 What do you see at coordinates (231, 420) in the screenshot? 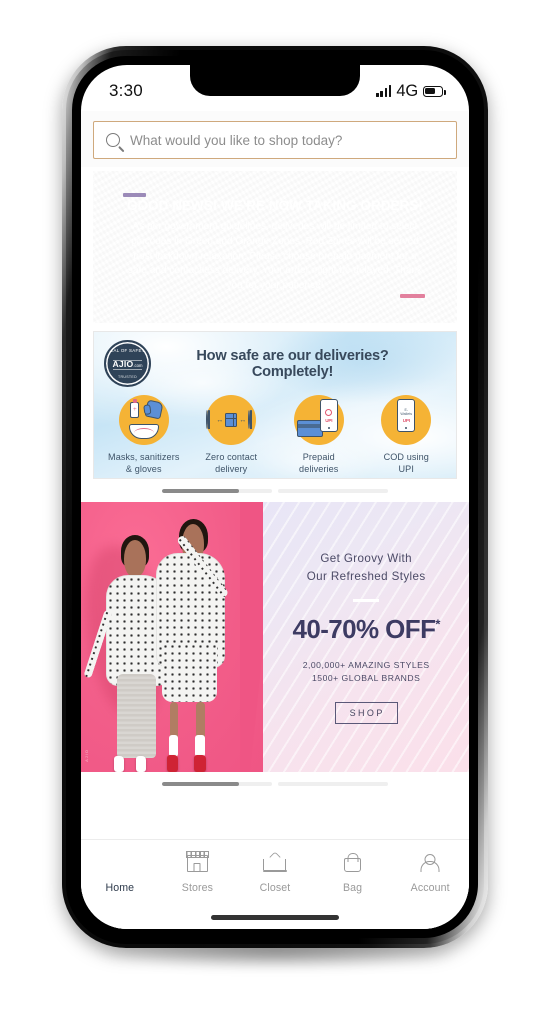
I see `zero-contact-delivery-icon: ↔ ↔` at bounding box center [231, 420].